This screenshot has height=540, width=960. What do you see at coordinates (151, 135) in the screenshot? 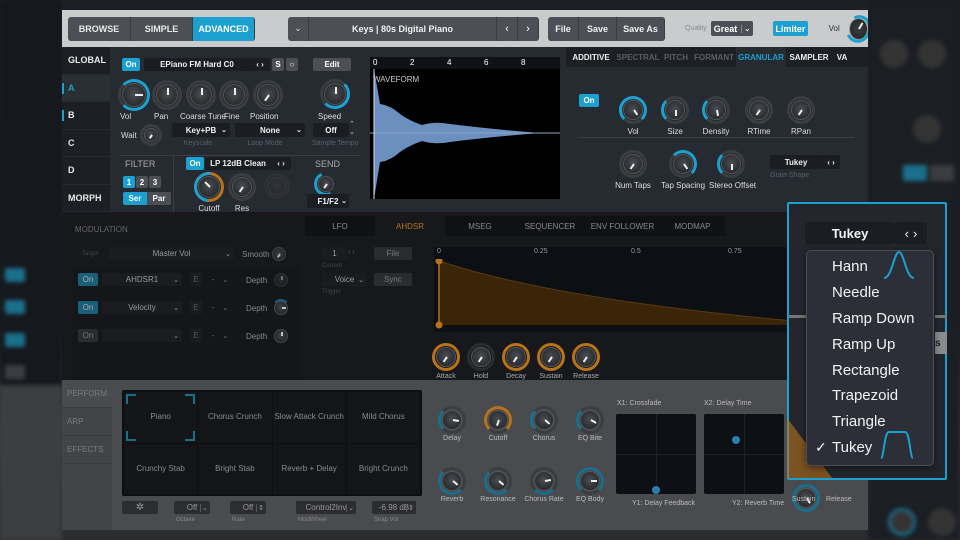
I see `wait-knob` at bounding box center [151, 135].